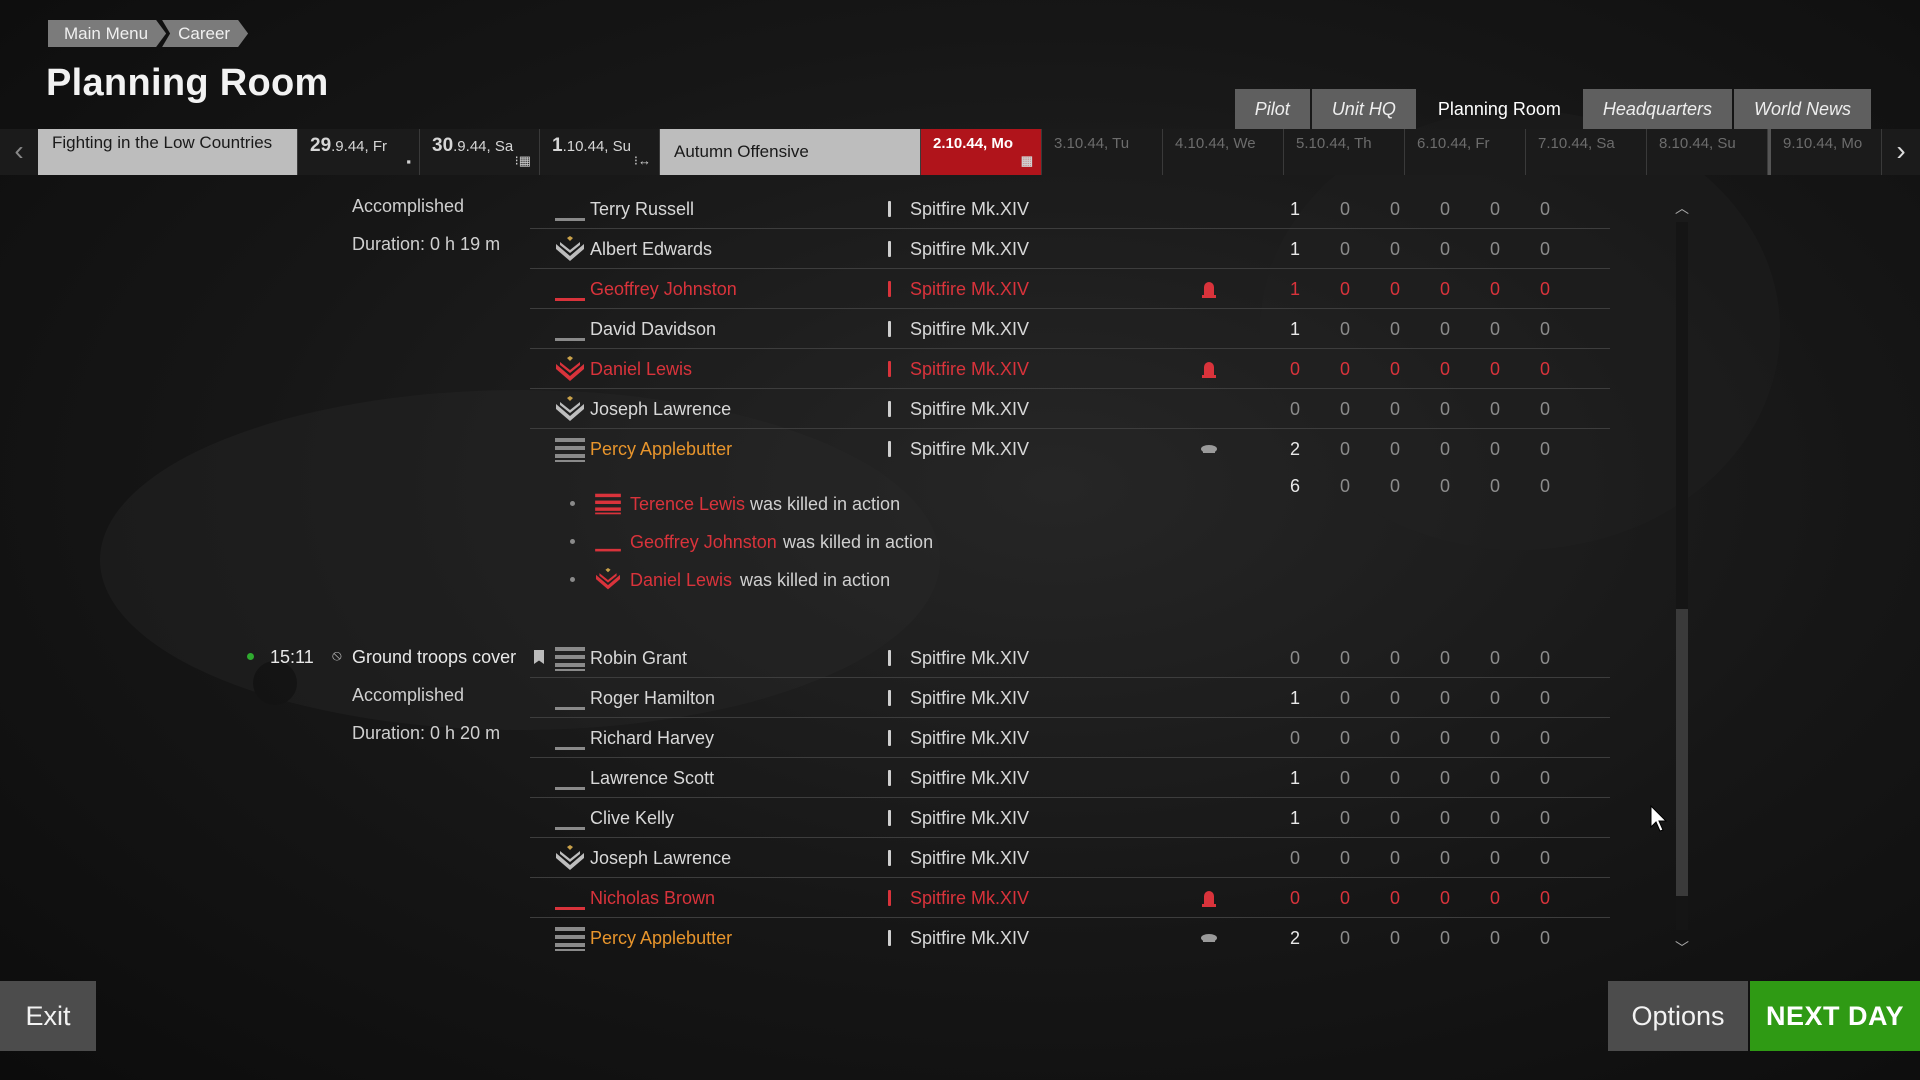 This screenshot has width=1920, height=1080. I want to click on pilot-name: Robin Grant, so click(638, 658).